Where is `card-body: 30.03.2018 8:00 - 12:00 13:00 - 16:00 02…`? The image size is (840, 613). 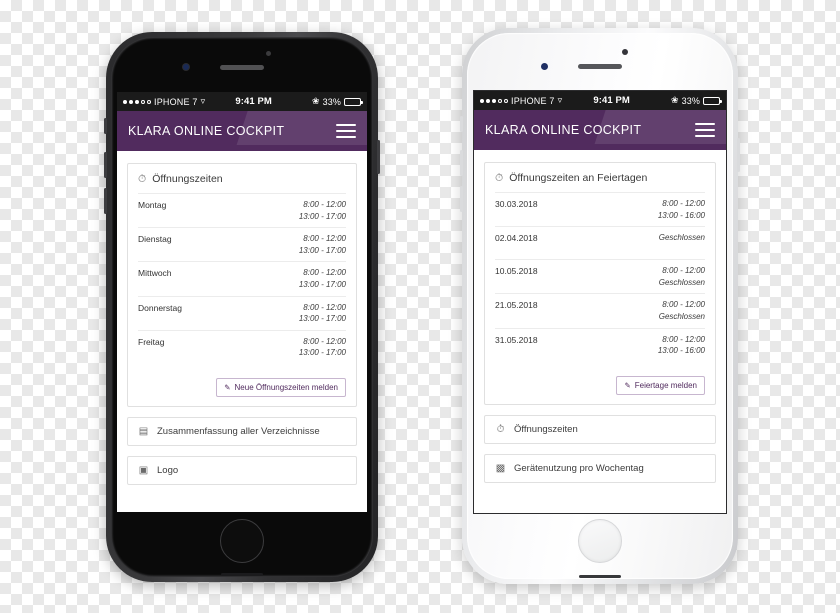 card-body: 30.03.2018 8:00 - 12:00 13:00 - 16:00 02… is located at coordinates (600, 281).